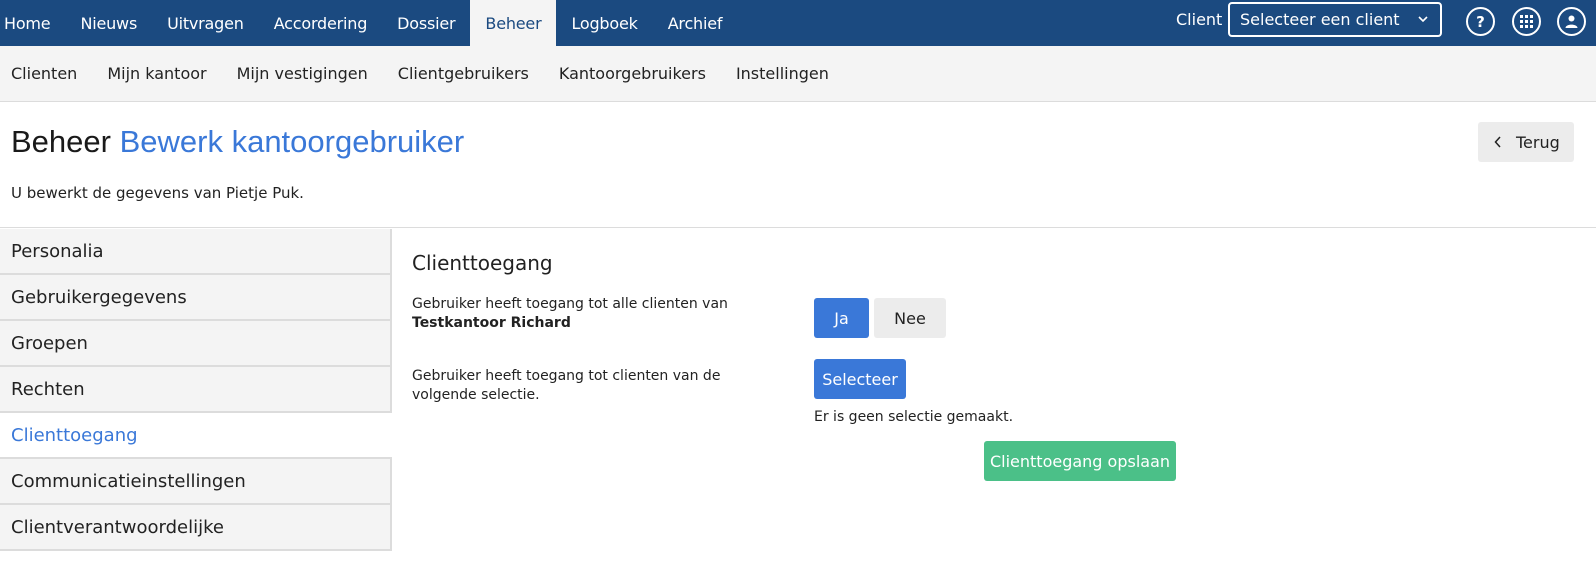 Image resolution: width=1596 pixels, height=571 pixels. I want to click on sidebar-item-clientverantwoordelijke: Clientverantwoordelijke, so click(196, 528).